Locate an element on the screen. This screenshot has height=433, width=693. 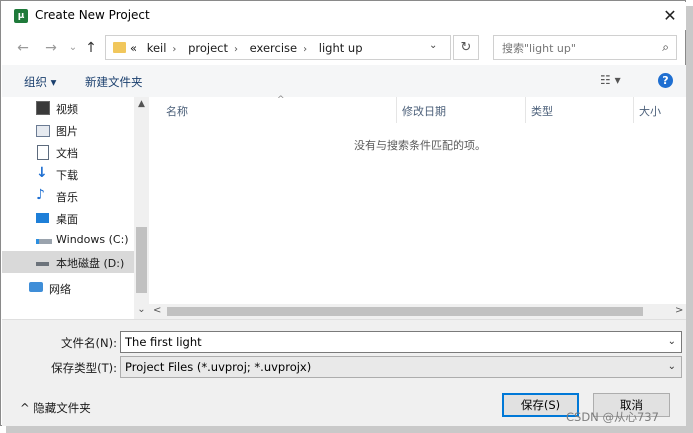
drive-d-icon is located at coordinates (42, 264).